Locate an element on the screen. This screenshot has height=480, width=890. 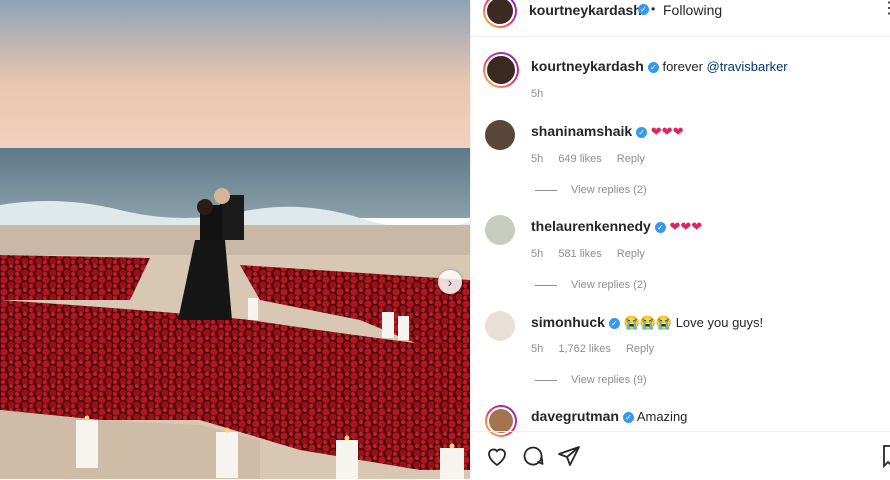
comment-row: thelaurenkennedy ✓ ❤❤❤ is located at coordinates (616, 226).